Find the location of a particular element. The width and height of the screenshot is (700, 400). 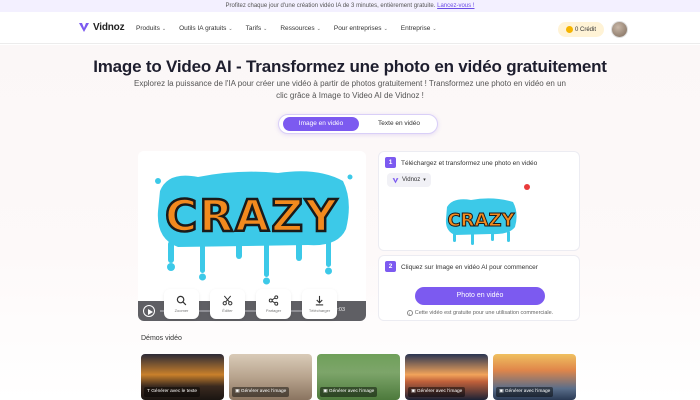

edit-label: Éditer is located at coordinates (227, 310).